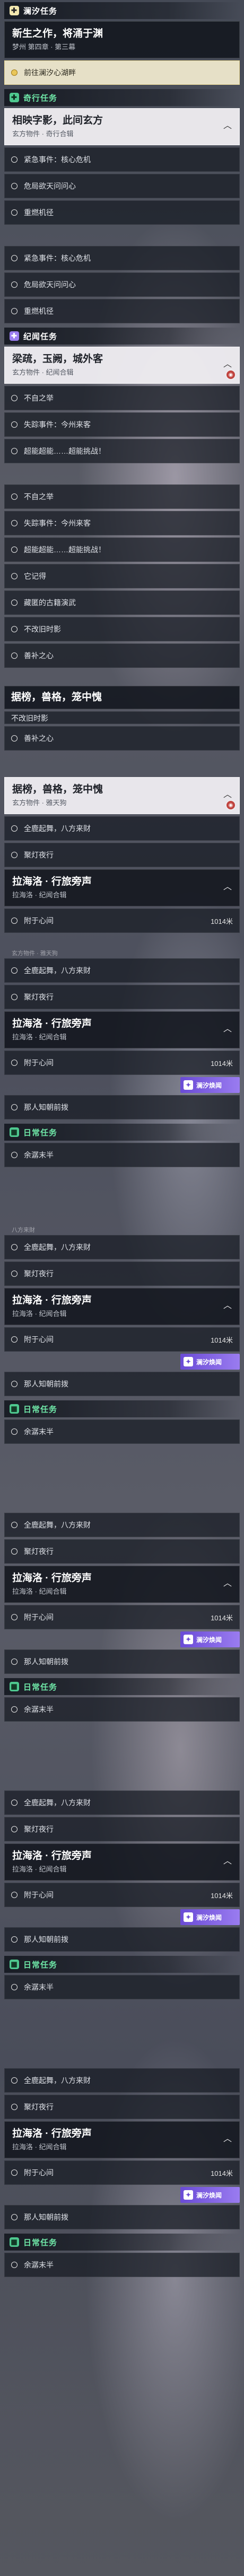  What do you see at coordinates (122, 365) in the screenshot?
I see `quest-card: 梁疏，玉阙，城外客 玄方物件 · 纪闻合辑 ︿ ◉` at bounding box center [122, 365].